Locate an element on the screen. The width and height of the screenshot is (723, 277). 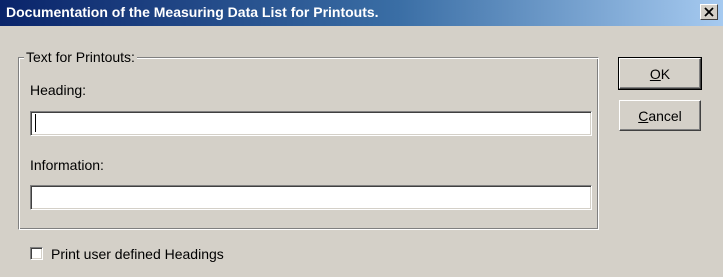
information-input is located at coordinates (311, 197).